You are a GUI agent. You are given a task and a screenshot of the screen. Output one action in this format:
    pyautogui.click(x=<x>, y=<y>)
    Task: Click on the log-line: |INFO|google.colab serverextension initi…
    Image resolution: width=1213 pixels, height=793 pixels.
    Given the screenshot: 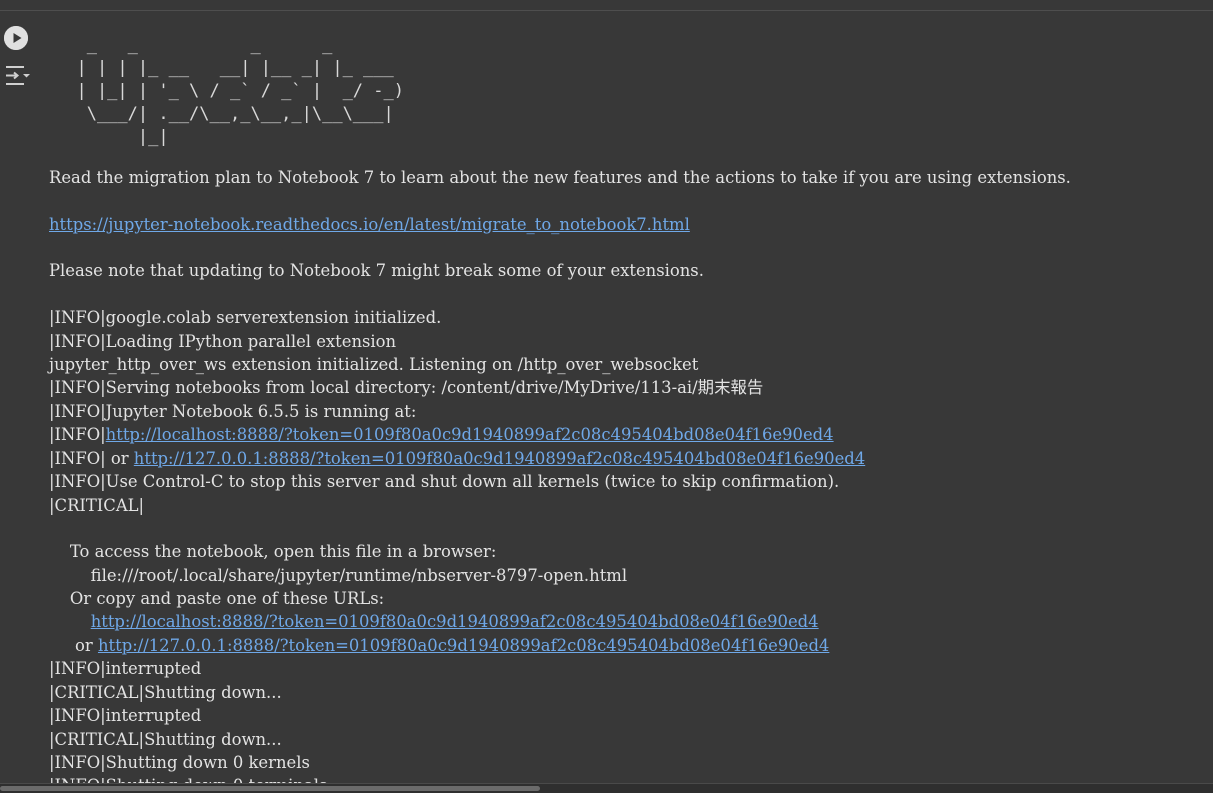 What is the action you would take?
    pyautogui.click(x=245, y=317)
    